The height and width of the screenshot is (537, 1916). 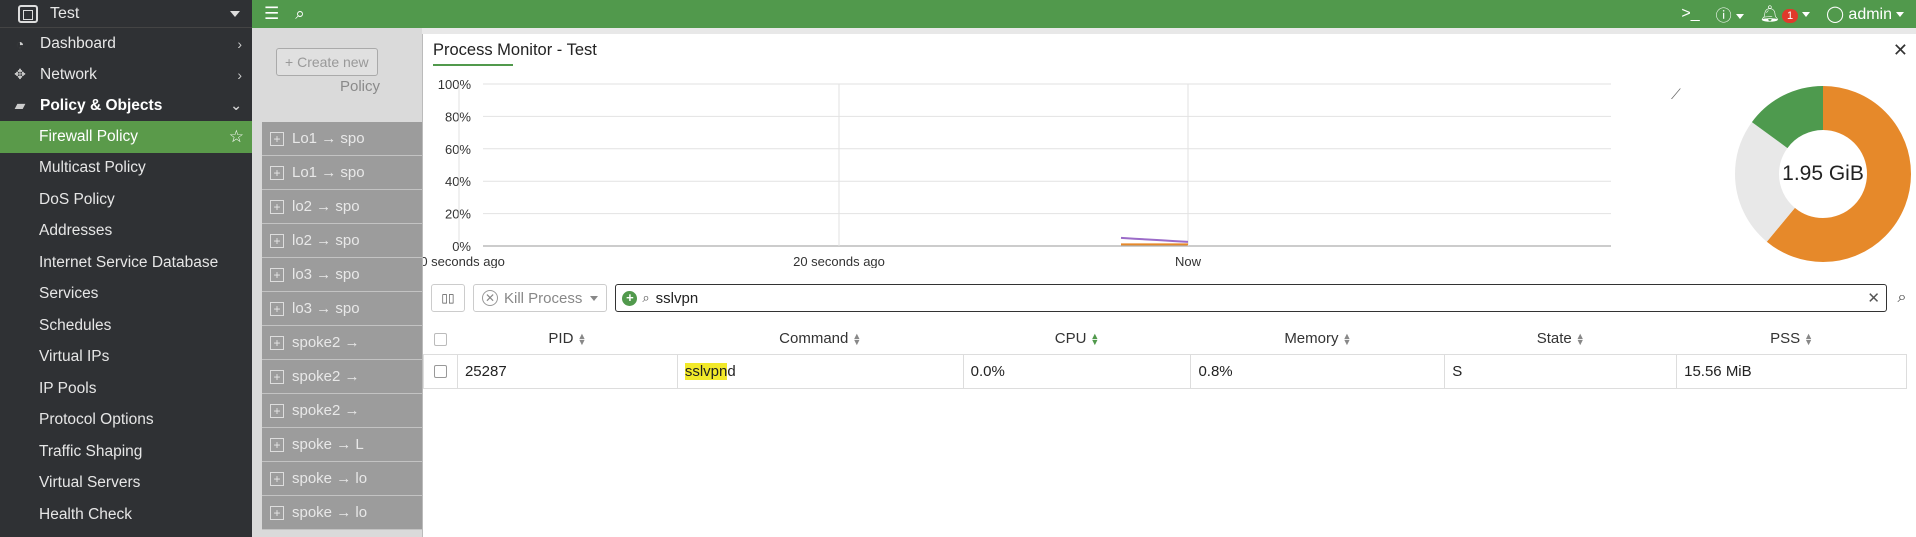 I want to click on pause-icon: ▯▯, so click(x=448, y=298).